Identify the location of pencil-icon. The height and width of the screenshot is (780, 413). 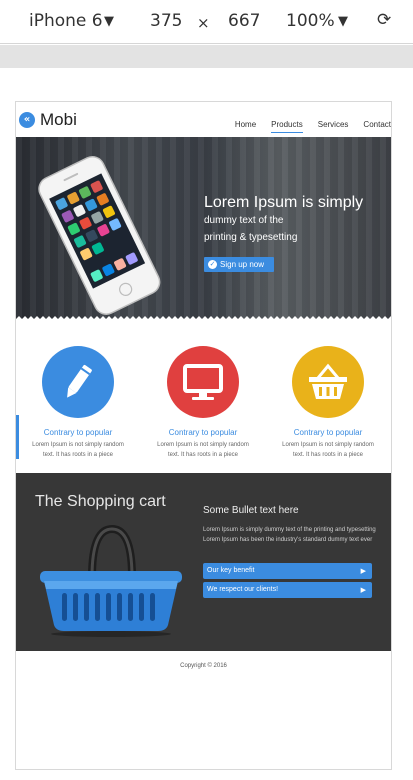
(79, 381).